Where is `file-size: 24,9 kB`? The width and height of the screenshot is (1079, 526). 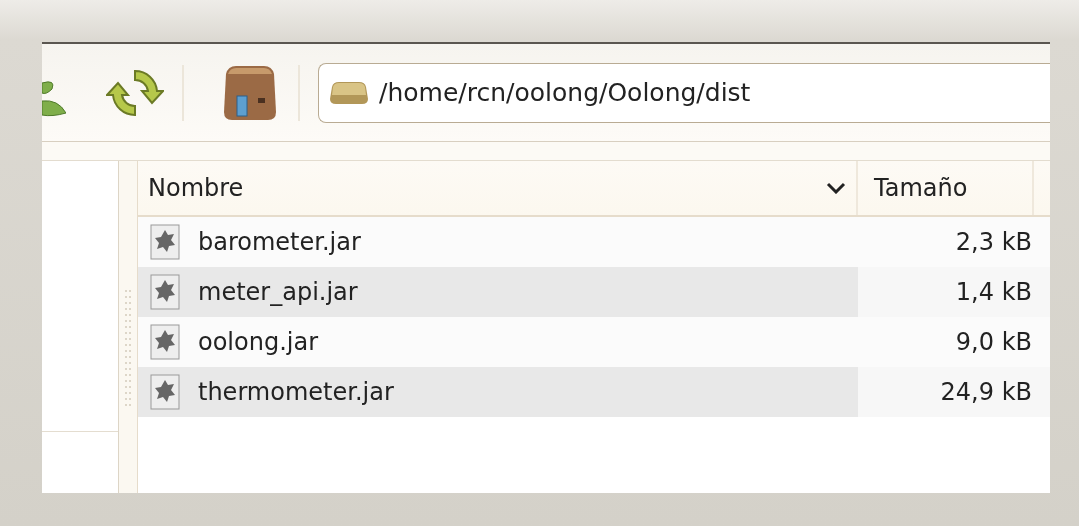
file-size: 24,9 kB is located at coordinates (986, 392).